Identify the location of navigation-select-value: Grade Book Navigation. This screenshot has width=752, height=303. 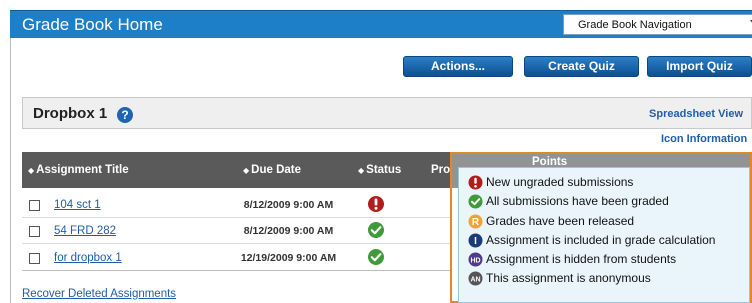
(635, 25).